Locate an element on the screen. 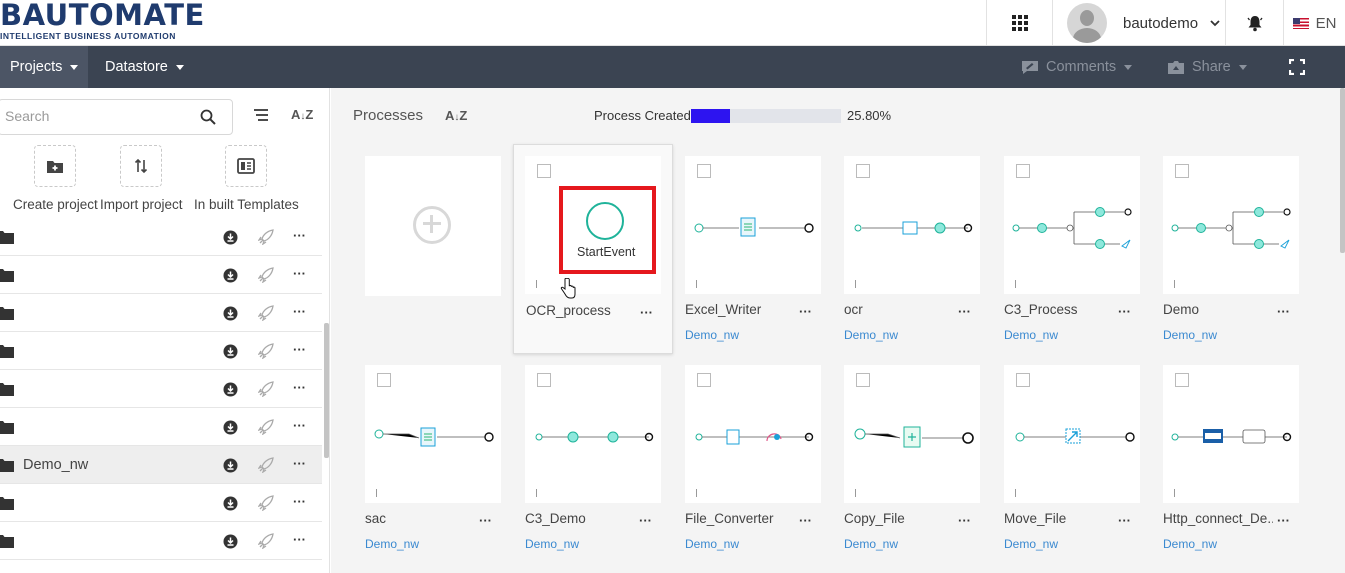  process-name: Demo is located at coordinates (1218, 309).